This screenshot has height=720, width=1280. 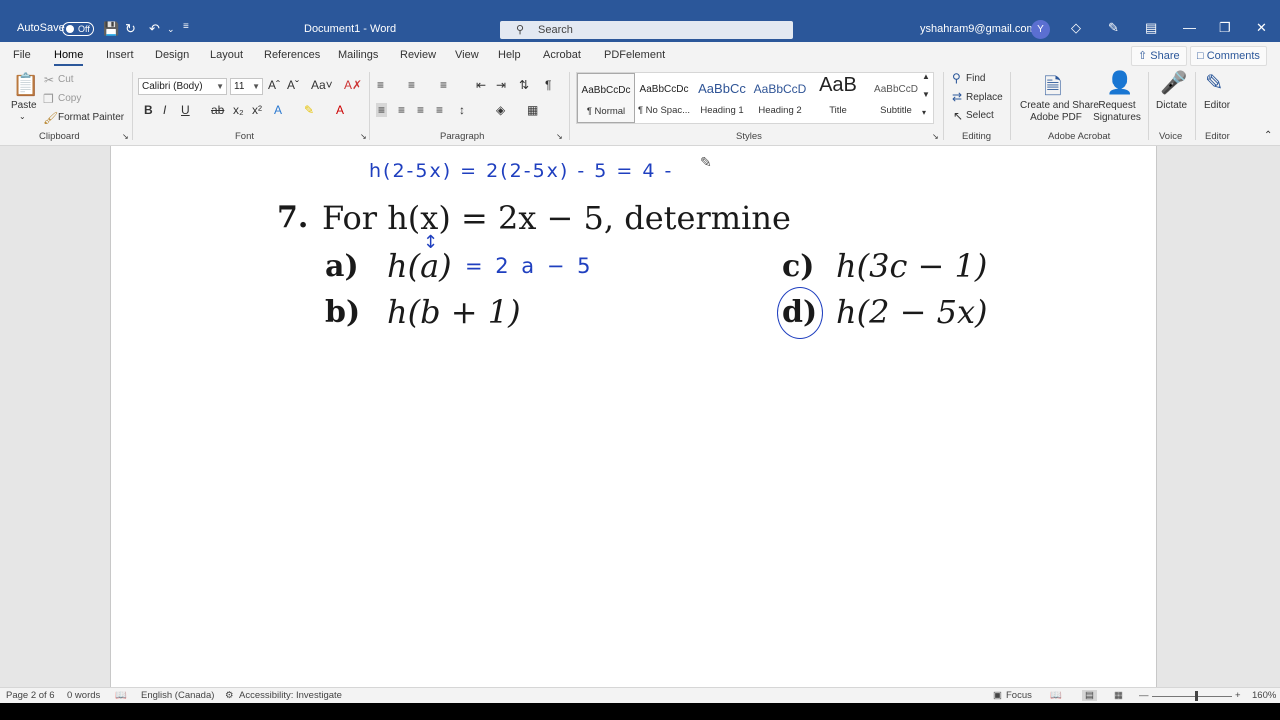 What do you see at coordinates (443, 85) in the screenshot?
I see `multilevel-list-icon: ≡` at bounding box center [443, 85].